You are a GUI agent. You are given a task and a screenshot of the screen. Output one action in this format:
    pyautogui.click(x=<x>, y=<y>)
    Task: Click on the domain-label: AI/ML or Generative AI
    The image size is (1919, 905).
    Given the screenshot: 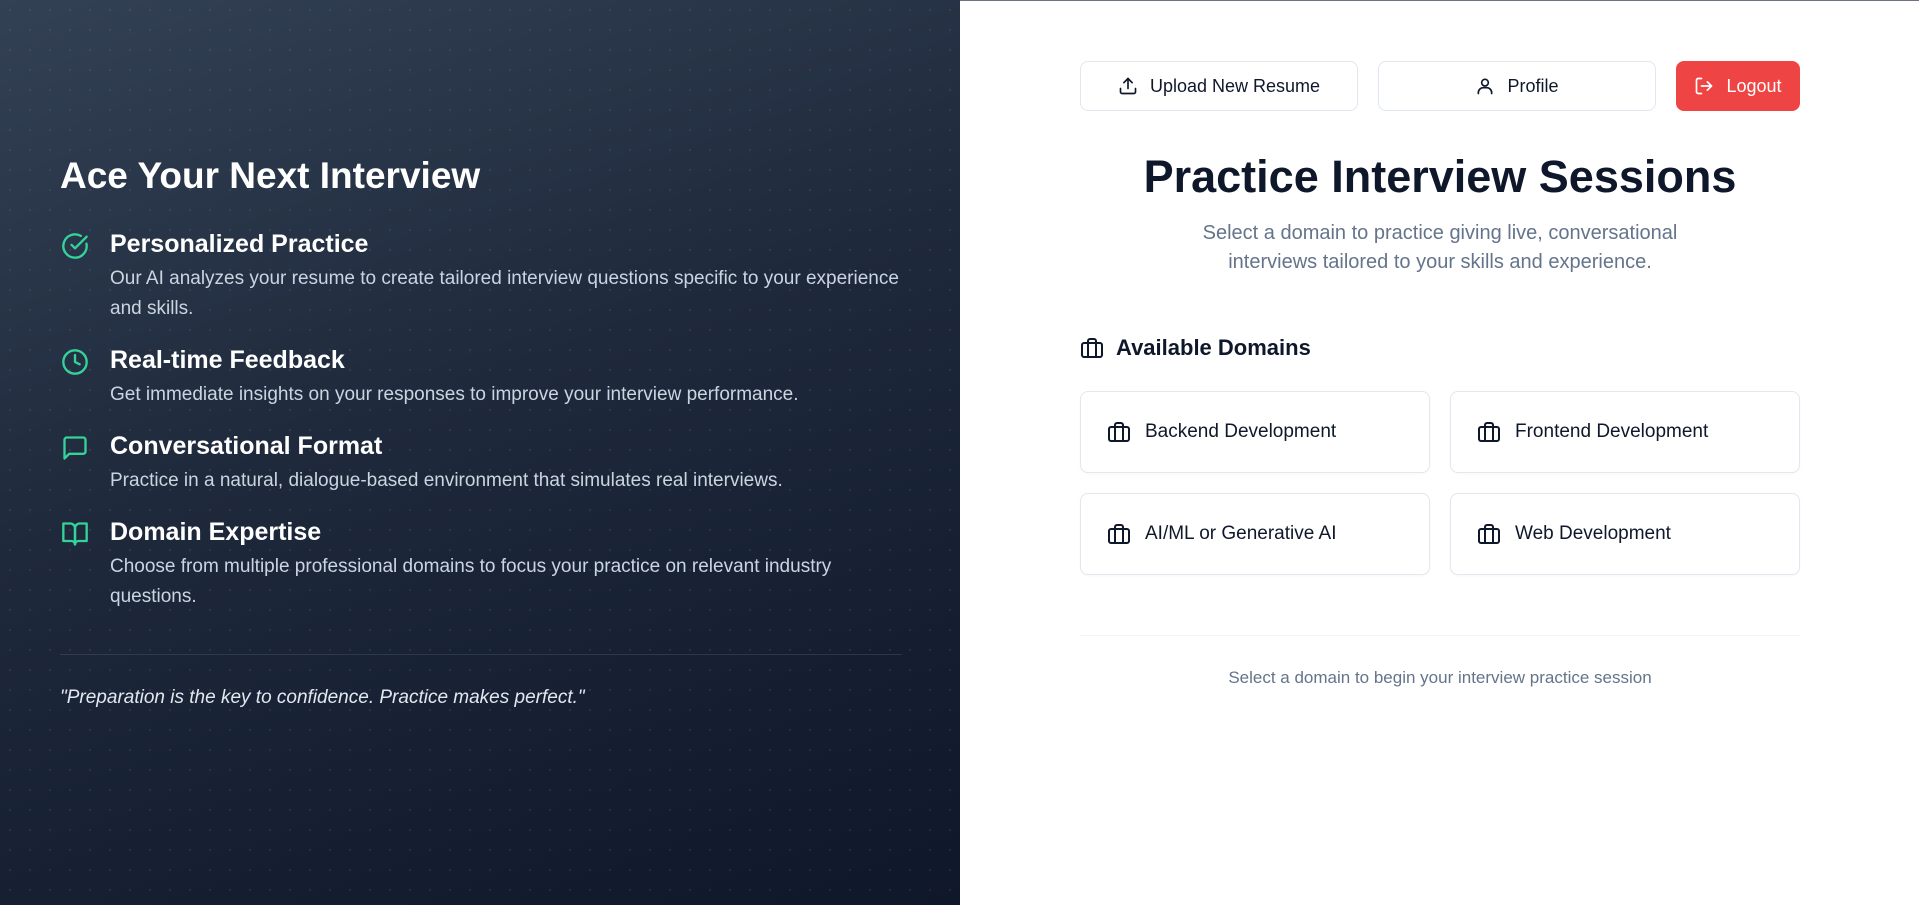 What is the action you would take?
    pyautogui.click(x=1241, y=533)
    